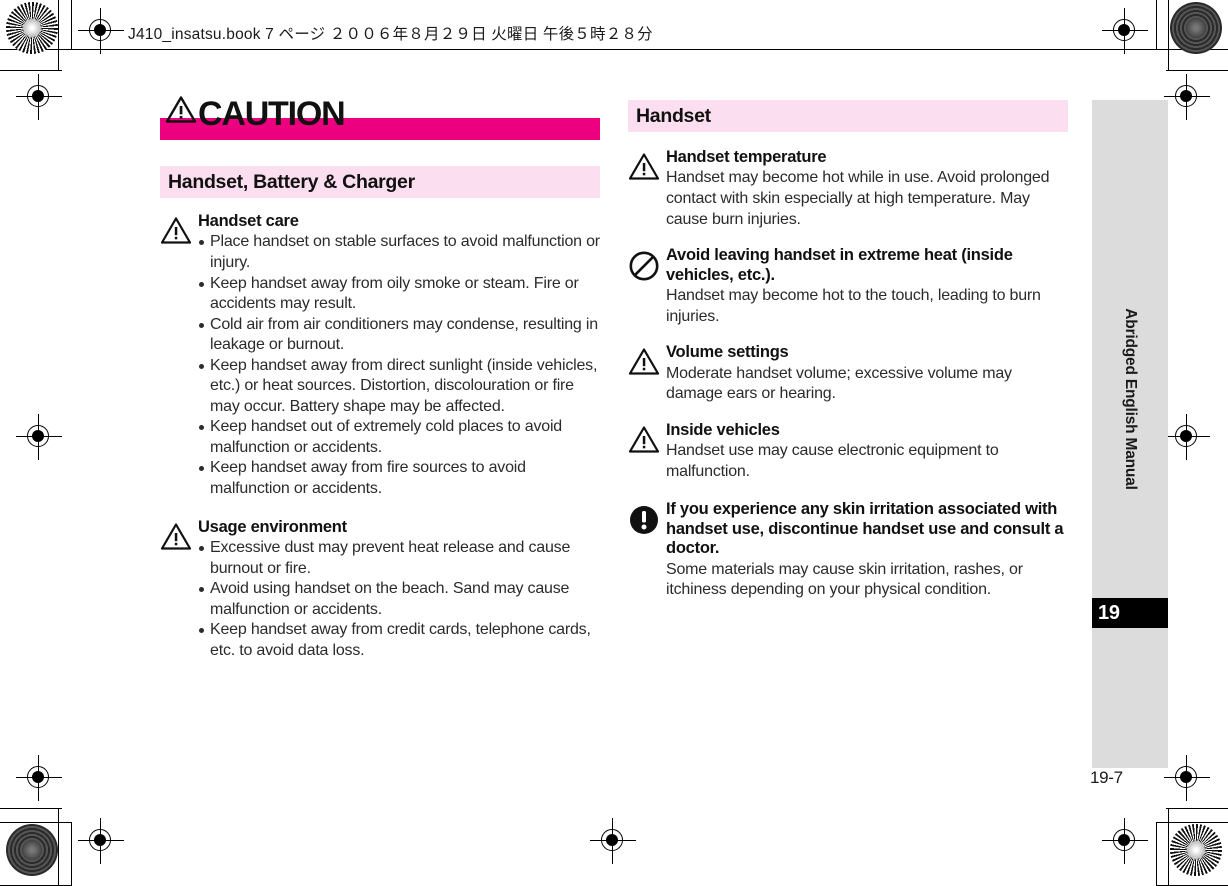 The image size is (1228, 886). What do you see at coordinates (101, 31) in the screenshot?
I see `registration-mark-top-left` at bounding box center [101, 31].